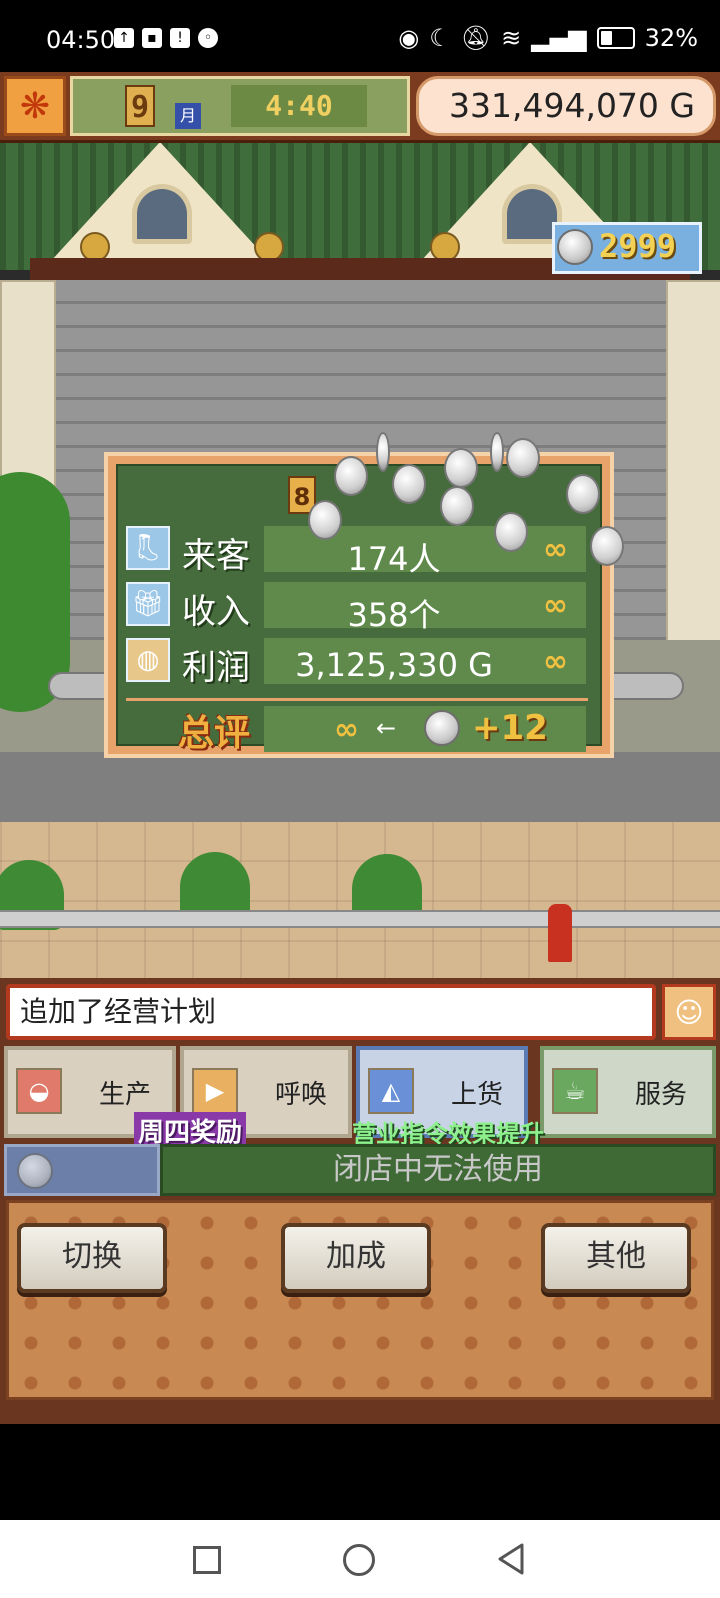 This screenshot has width=720, height=1598. What do you see at coordinates (438, 1170) in the screenshot?
I see `closed-store-message: 闭店中无法使用` at bounding box center [438, 1170].